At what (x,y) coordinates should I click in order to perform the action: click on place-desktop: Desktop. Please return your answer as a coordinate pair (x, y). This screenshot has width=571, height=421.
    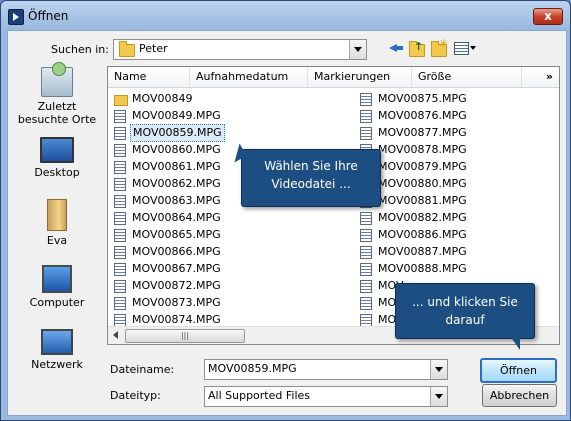
    Looking at the image, I should click on (57, 158).